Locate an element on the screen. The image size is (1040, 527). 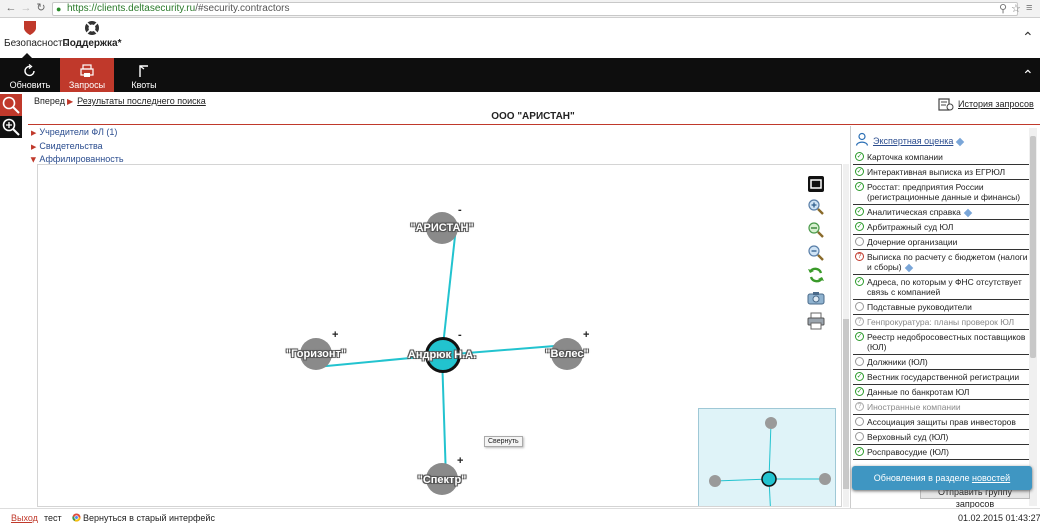
star-icon: ☆ is located at coordinates (1016, 8).